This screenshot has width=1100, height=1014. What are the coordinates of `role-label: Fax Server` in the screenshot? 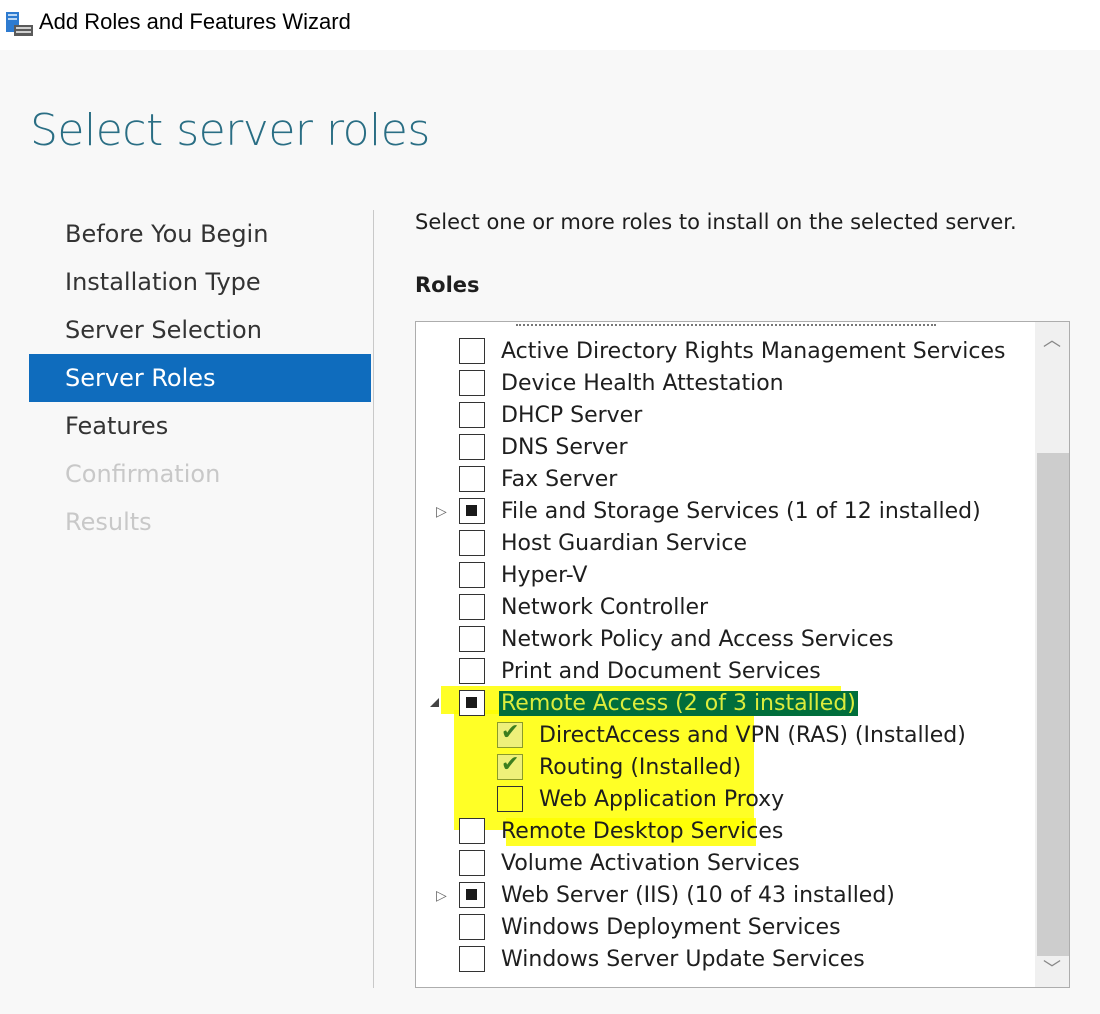 It's located at (559, 479).